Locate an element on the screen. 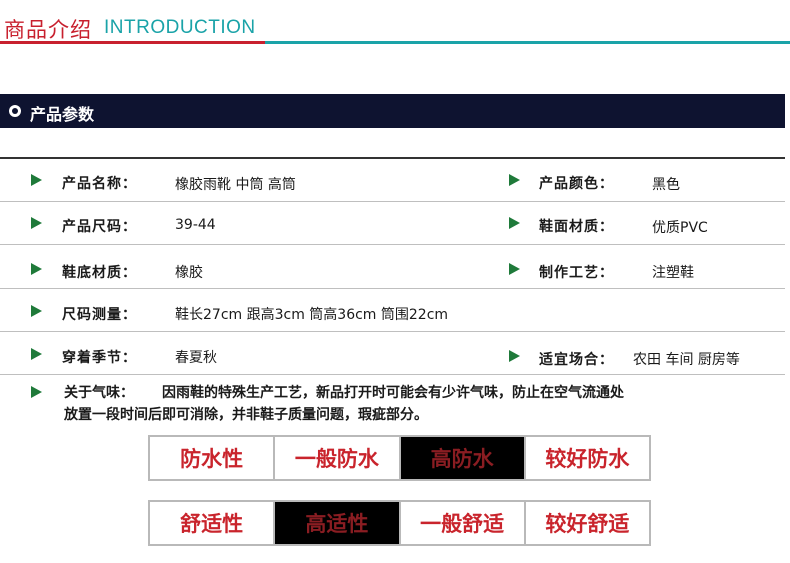 This screenshot has width=790, height=563. rating-option: 较好舒适 is located at coordinates (587, 523).